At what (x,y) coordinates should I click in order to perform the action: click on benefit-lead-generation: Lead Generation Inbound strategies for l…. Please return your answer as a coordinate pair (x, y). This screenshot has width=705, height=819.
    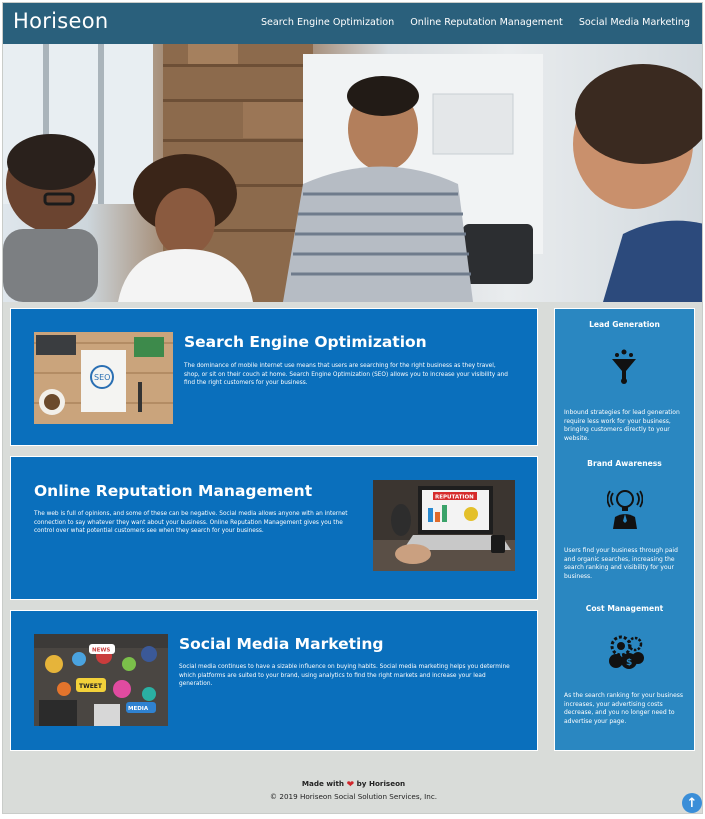
    Looking at the image, I should click on (624, 379).